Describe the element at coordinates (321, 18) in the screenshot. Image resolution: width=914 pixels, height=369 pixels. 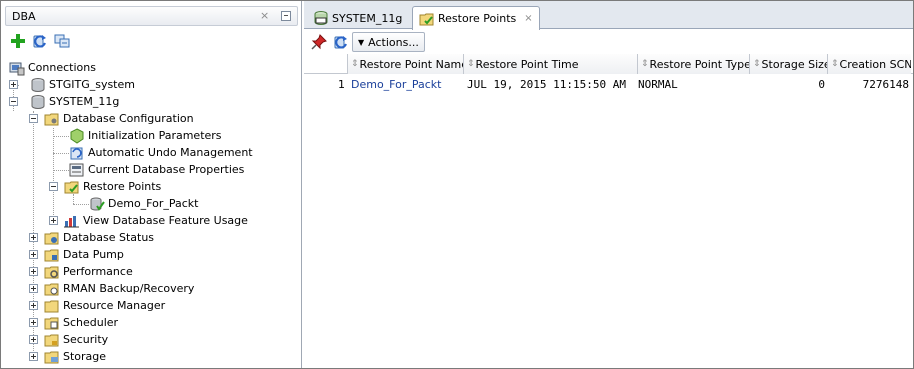
I see `sql-worksheet-icon` at that location.